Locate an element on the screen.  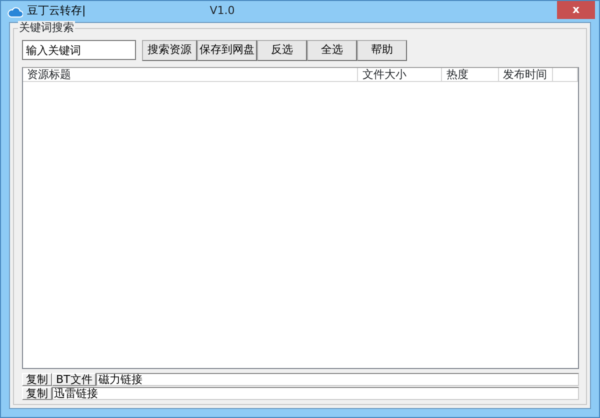
search-field: 输入关键词 is located at coordinates (79, 50).